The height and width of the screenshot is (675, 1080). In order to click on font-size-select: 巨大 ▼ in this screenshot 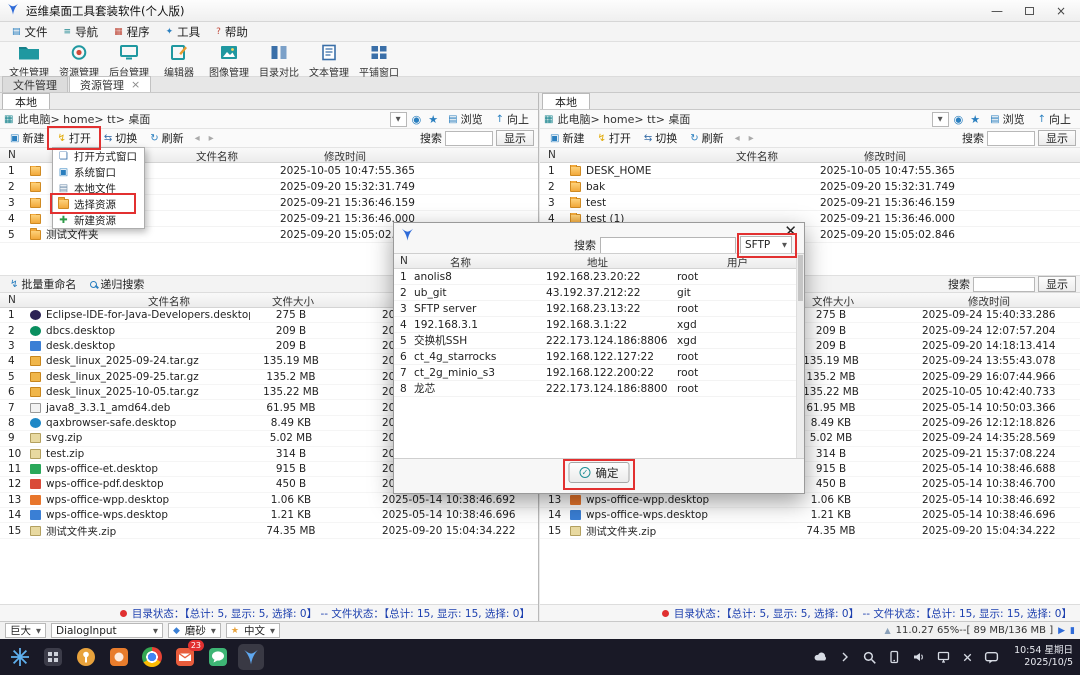, I will do `click(25, 630)`.